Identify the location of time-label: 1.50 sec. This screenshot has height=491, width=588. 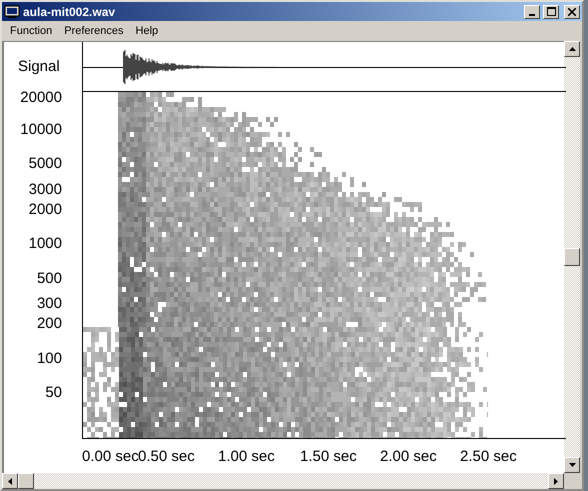
(328, 457).